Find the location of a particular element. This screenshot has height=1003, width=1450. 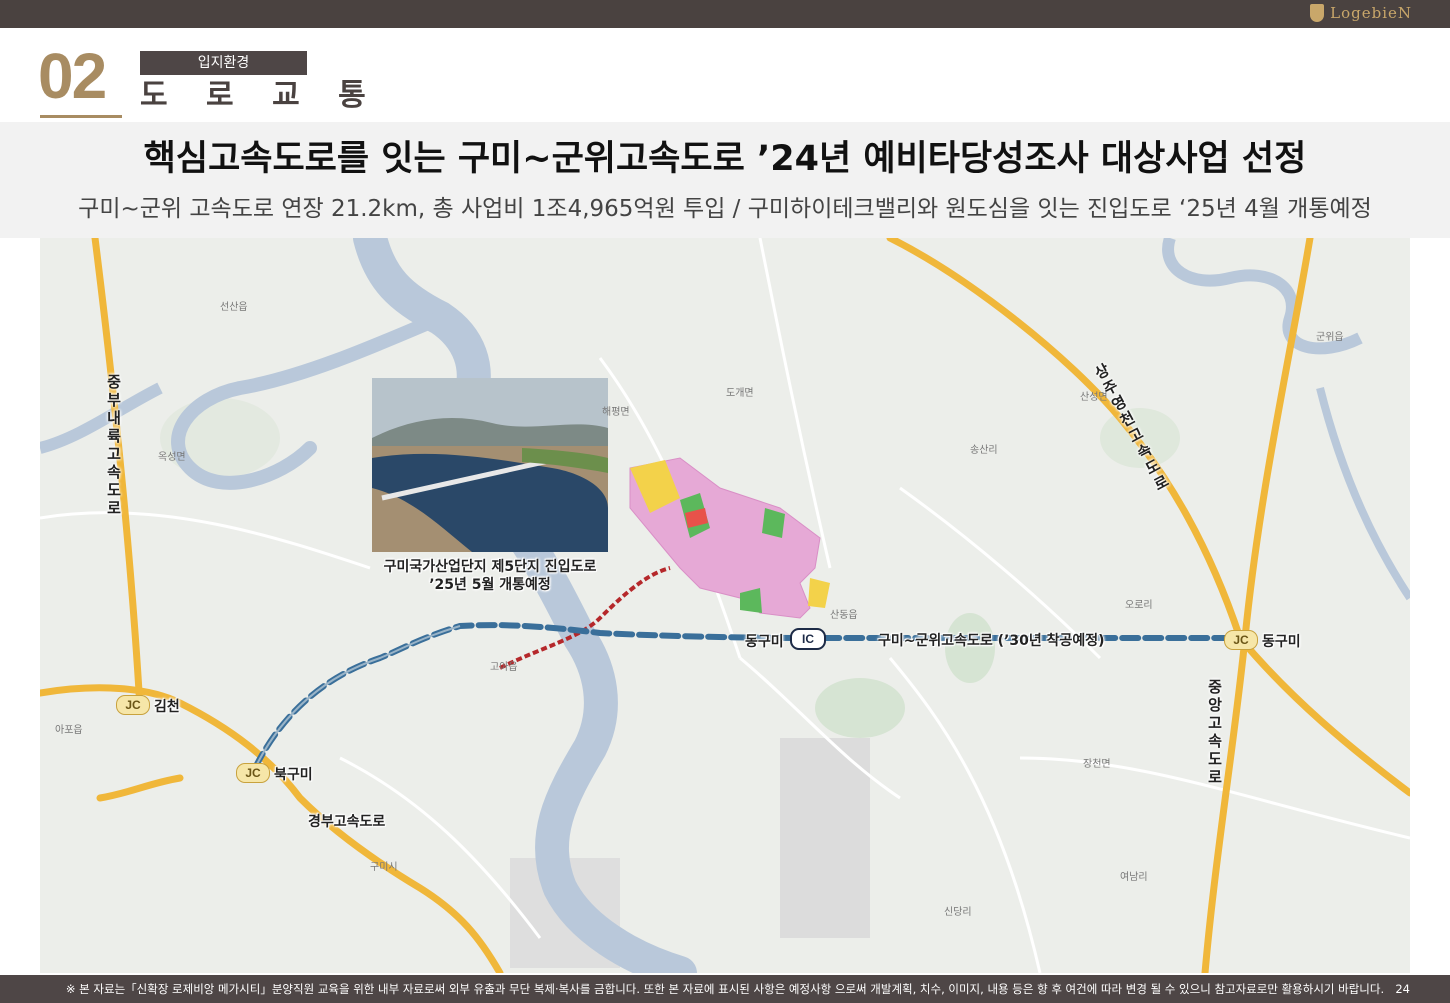

section-title: 도 로 교 통 is located at coordinates (260, 95).